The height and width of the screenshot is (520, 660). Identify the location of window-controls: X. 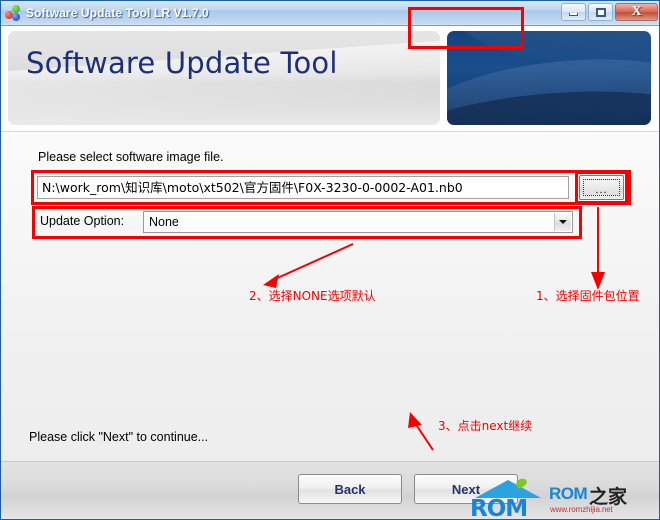
(609, 12).